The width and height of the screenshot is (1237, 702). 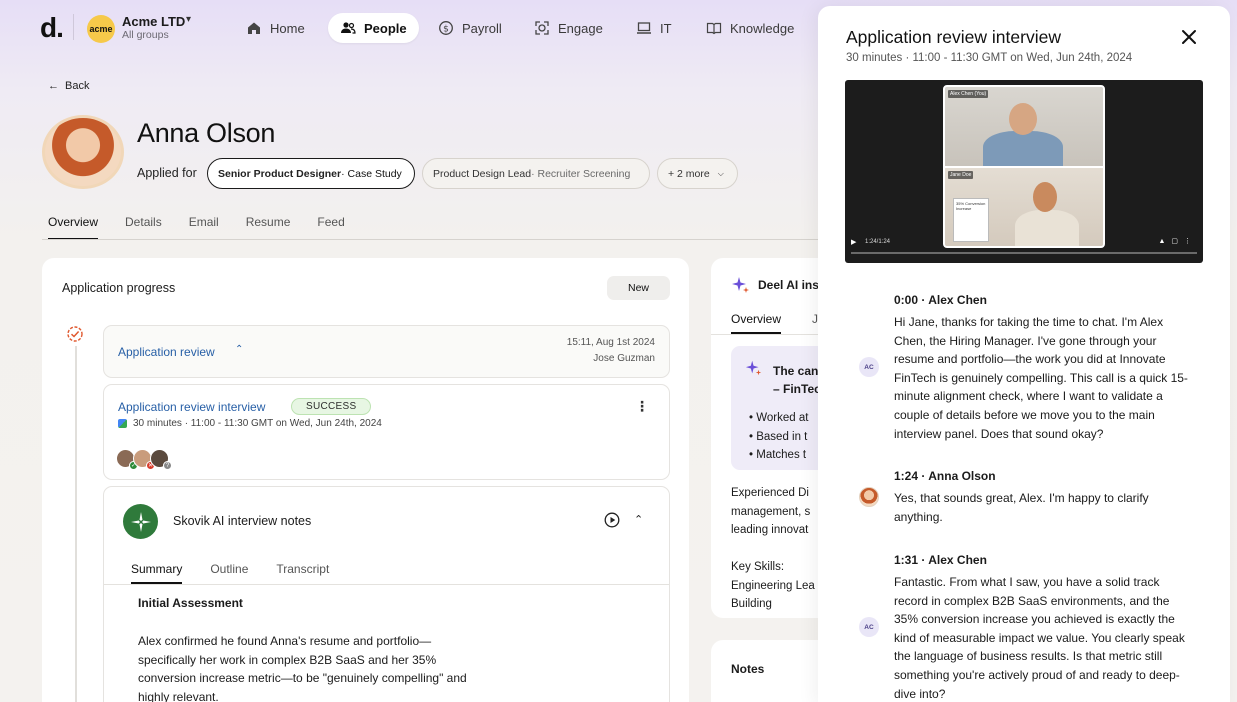 I want to click on nav-home: Home, so click(x=275, y=28).